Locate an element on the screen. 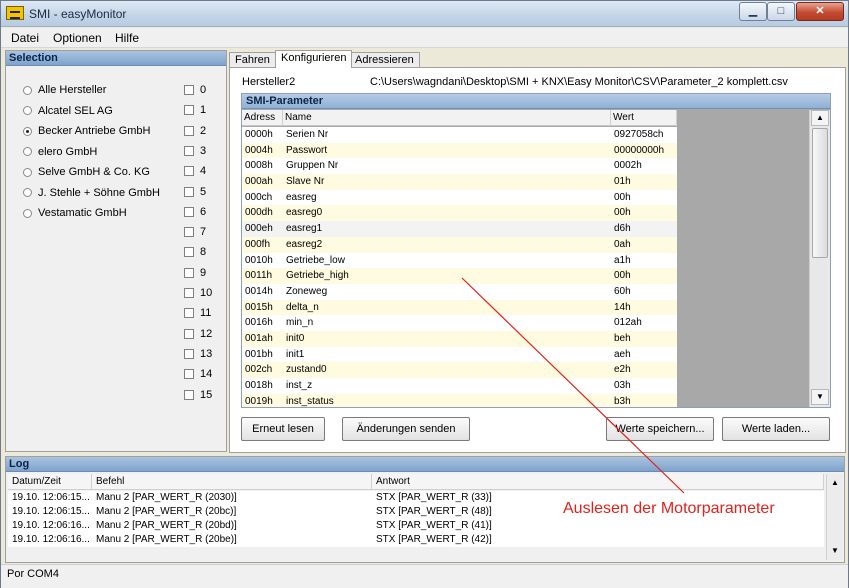  table-row: 000eh easreg1 d6h is located at coordinates (459, 229).